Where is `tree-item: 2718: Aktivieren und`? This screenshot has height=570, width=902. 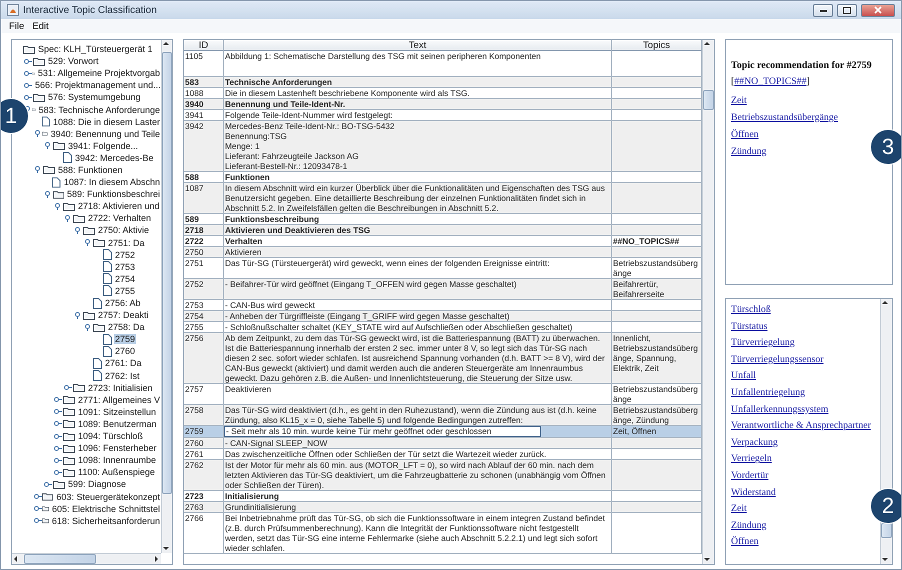 tree-item: 2718: Aktivieren und is located at coordinates (119, 206).